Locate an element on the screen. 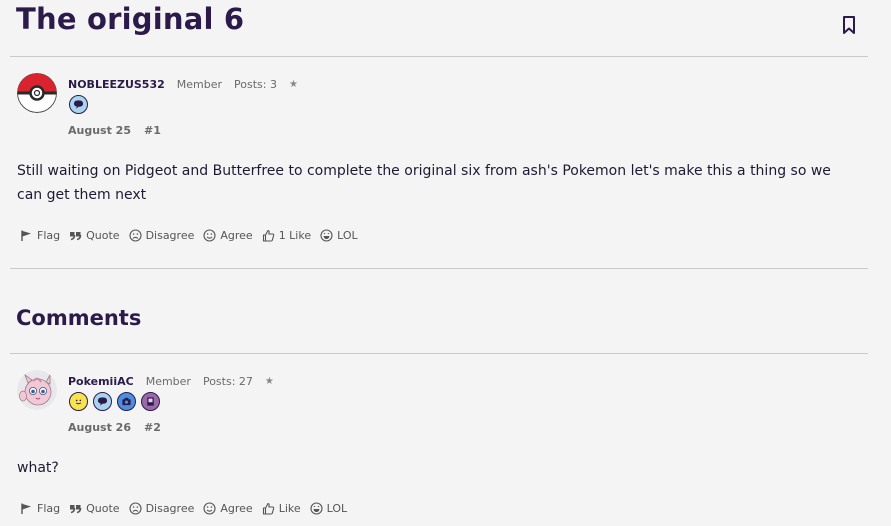 The image size is (891, 526). camera-badge-icon is located at coordinates (126, 401).